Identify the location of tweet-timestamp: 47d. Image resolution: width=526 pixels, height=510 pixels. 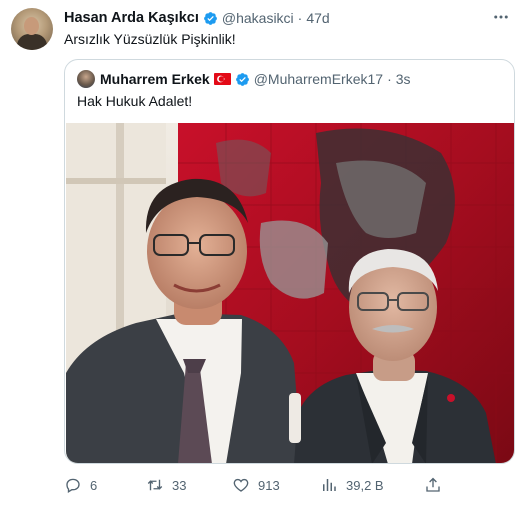
(317, 18).